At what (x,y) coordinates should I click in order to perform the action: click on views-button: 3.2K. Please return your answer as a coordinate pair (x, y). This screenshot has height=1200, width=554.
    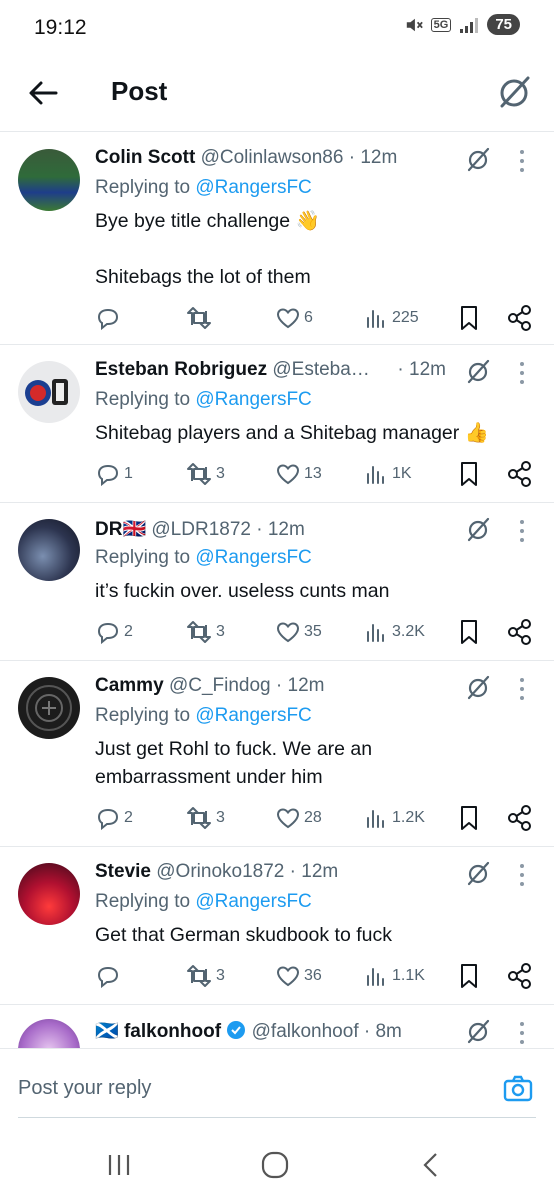
    Looking at the image, I should click on (395, 632).